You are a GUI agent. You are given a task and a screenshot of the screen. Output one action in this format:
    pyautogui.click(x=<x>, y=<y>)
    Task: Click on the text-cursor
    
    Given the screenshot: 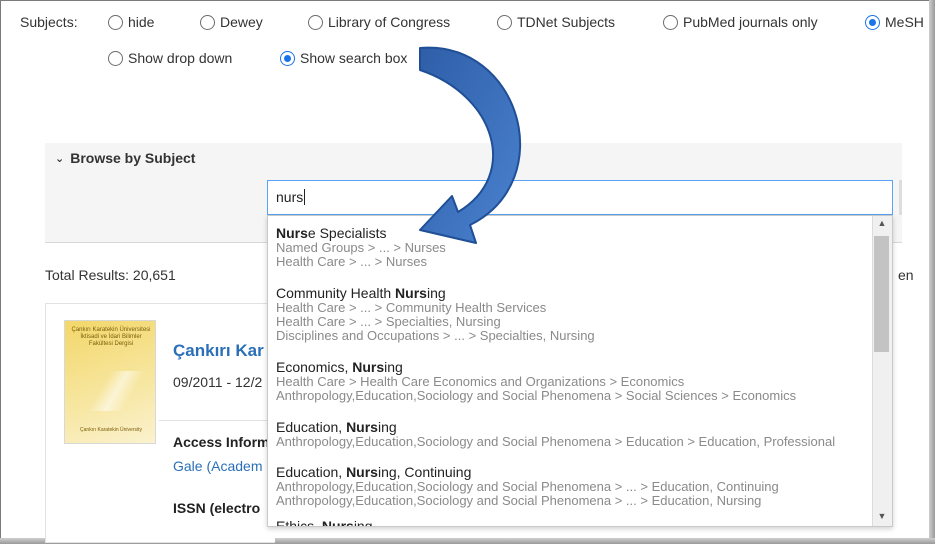 What is the action you would take?
    pyautogui.click(x=305, y=197)
    